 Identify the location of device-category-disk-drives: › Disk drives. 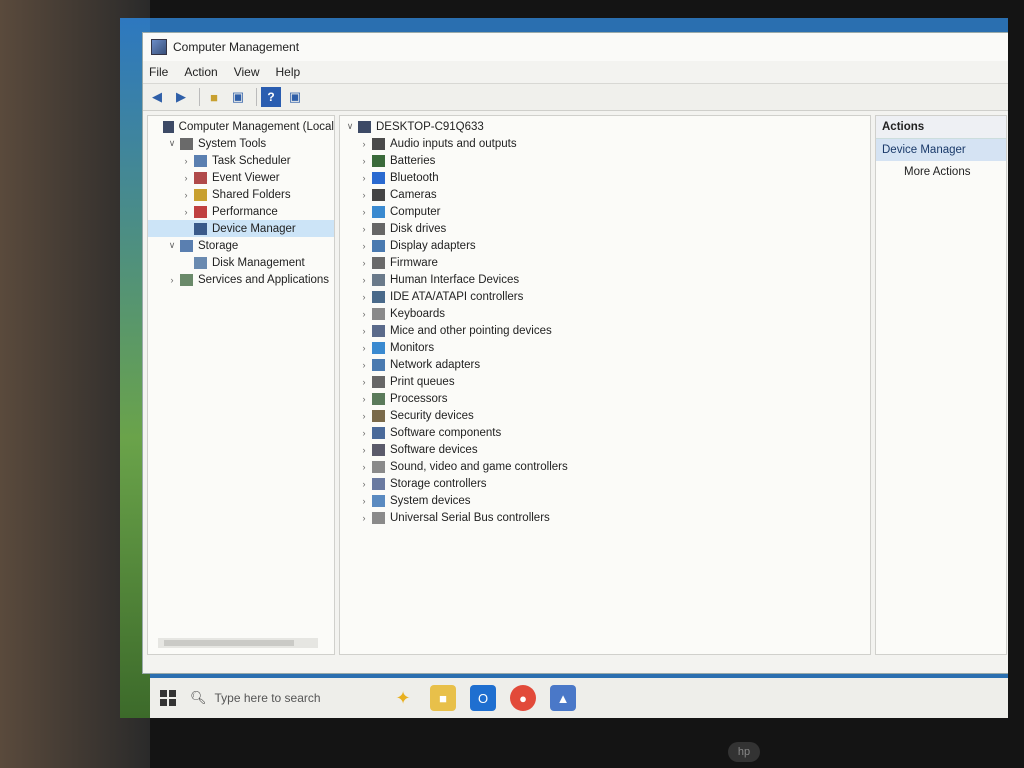
(605, 228).